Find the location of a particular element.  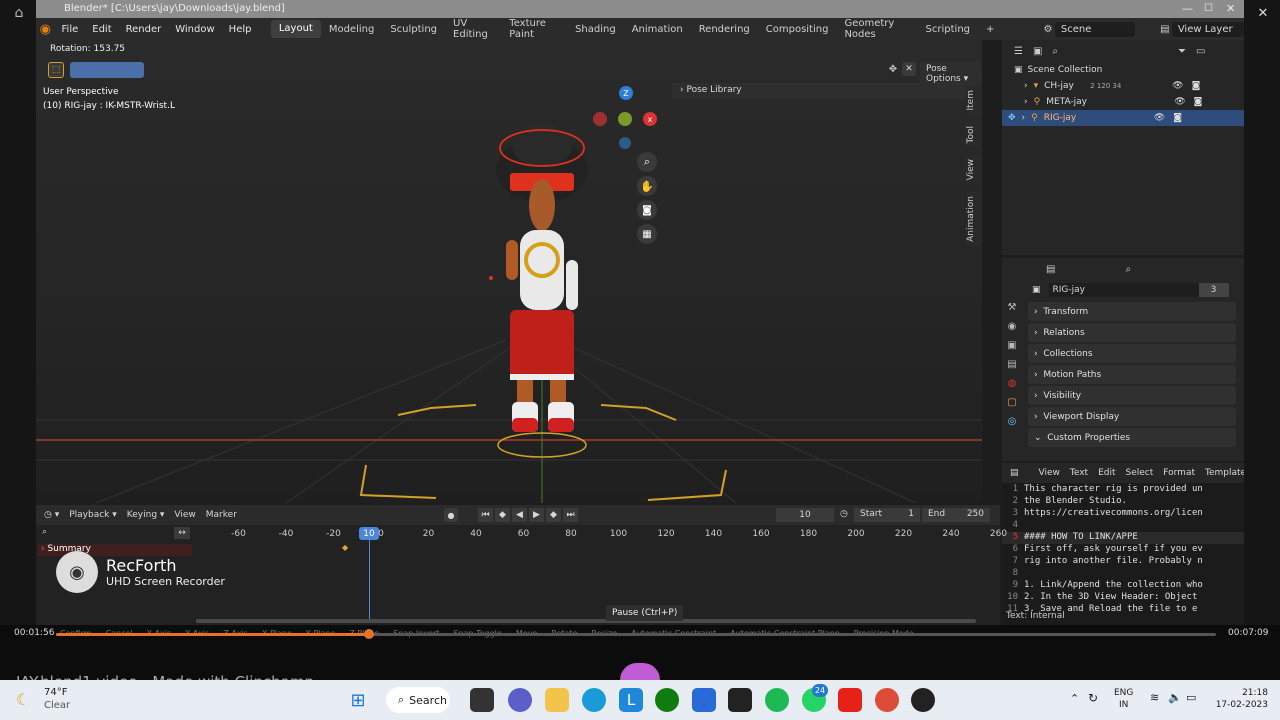

panel-transform: › Transform is located at coordinates (1132, 311).